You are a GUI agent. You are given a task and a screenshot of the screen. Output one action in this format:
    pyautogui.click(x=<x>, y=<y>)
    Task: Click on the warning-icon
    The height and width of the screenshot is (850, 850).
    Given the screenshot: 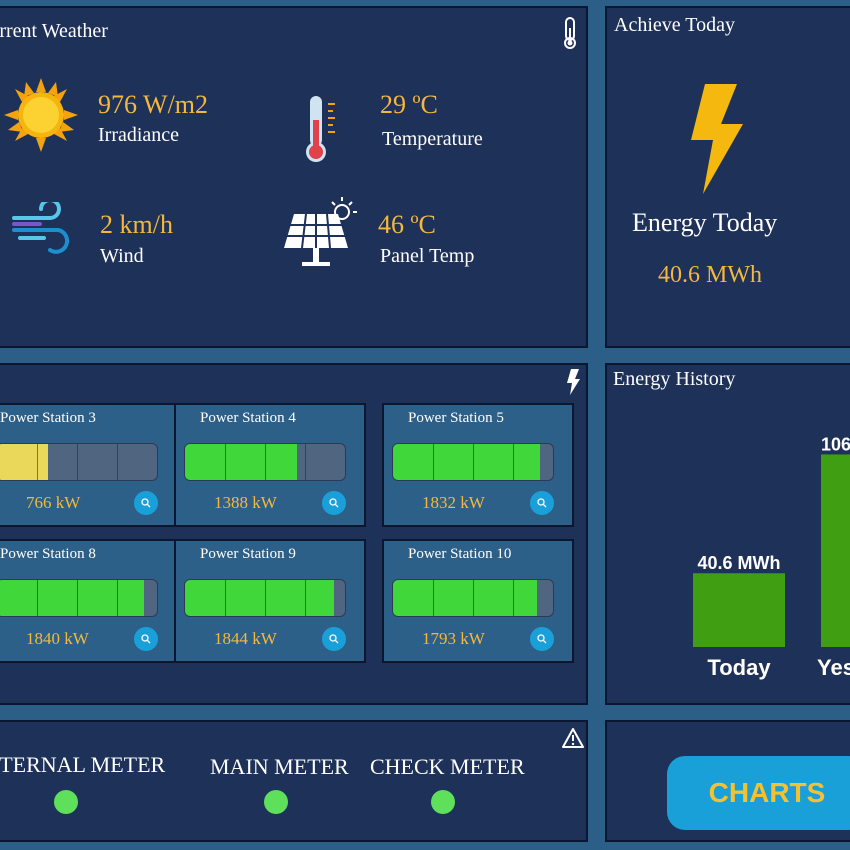 What is the action you would take?
    pyautogui.click(x=573, y=738)
    